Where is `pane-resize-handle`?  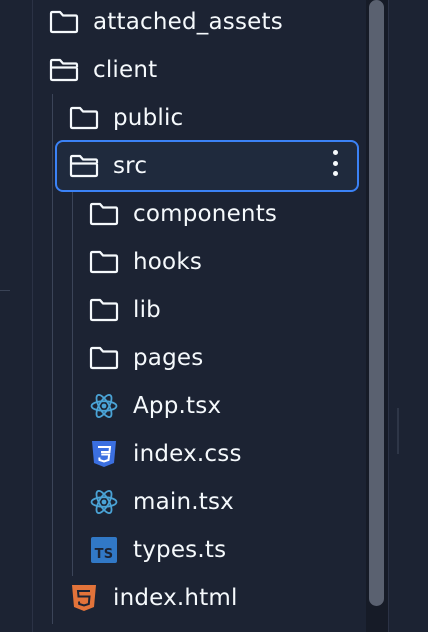
pane-resize-handle is located at coordinates (398, 431).